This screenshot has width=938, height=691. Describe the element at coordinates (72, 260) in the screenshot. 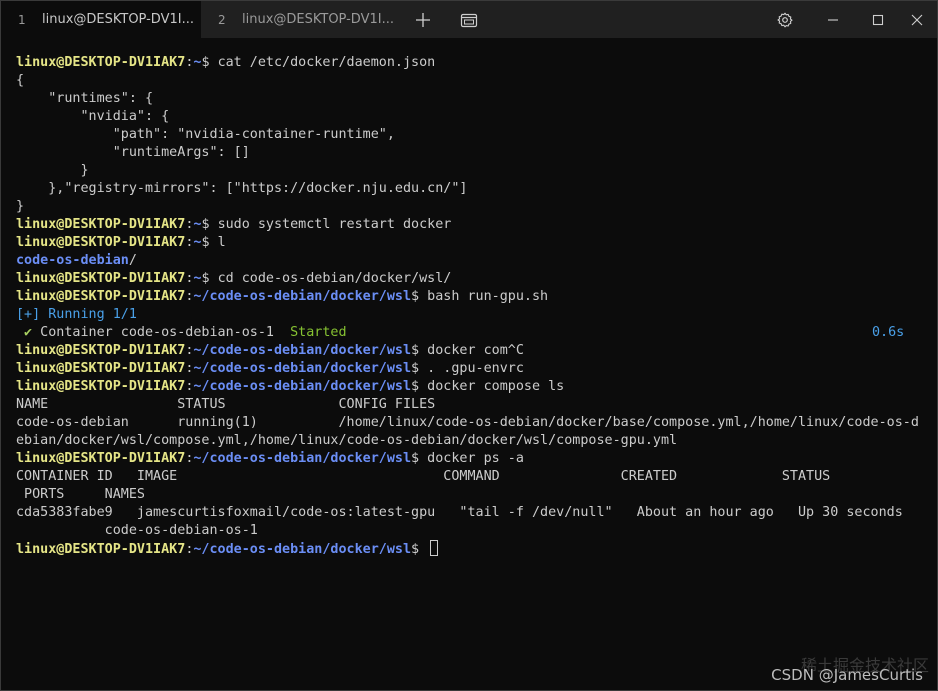

I see `directory-name: code-os-debian` at that location.